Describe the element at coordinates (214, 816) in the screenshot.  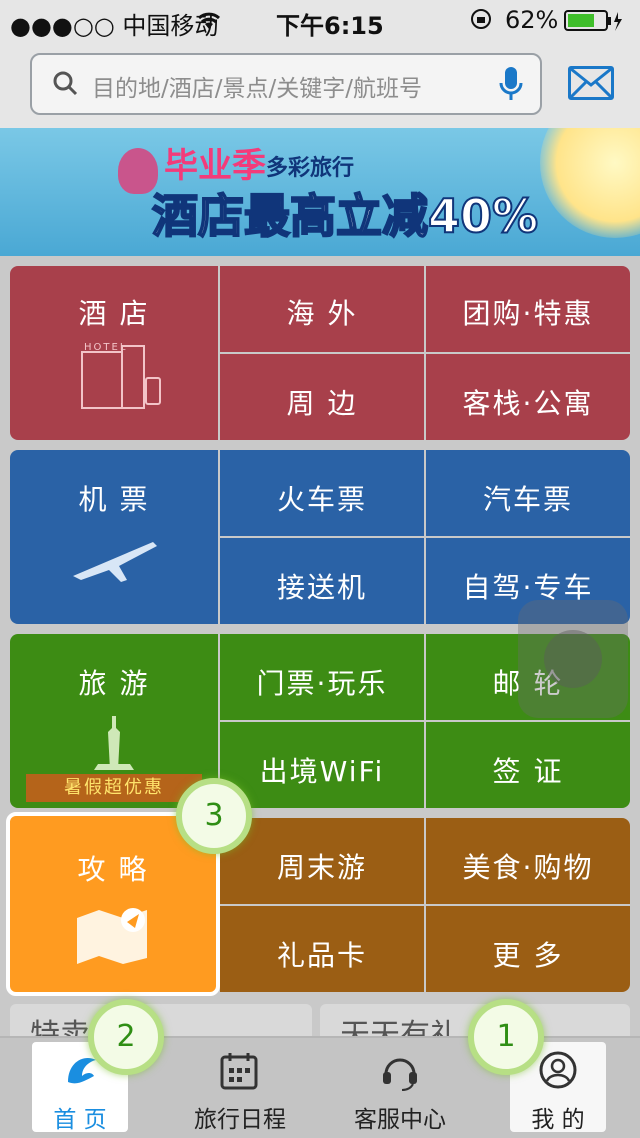
I see `step-badge-3: 3` at that location.